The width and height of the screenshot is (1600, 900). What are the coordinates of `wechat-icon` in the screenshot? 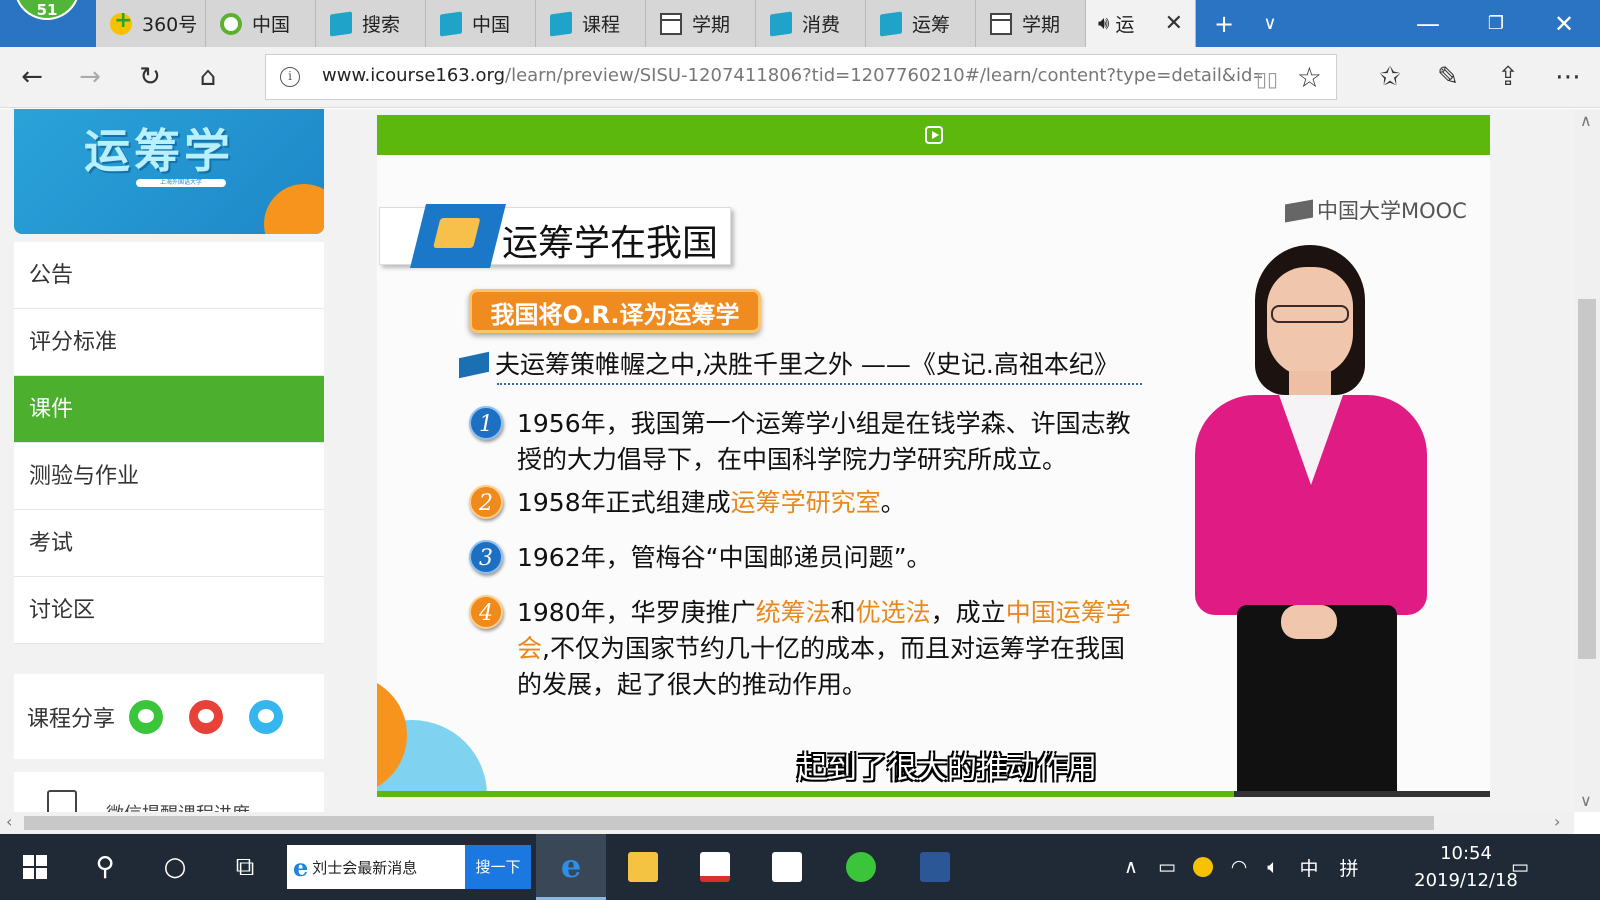 It's located at (146, 716).